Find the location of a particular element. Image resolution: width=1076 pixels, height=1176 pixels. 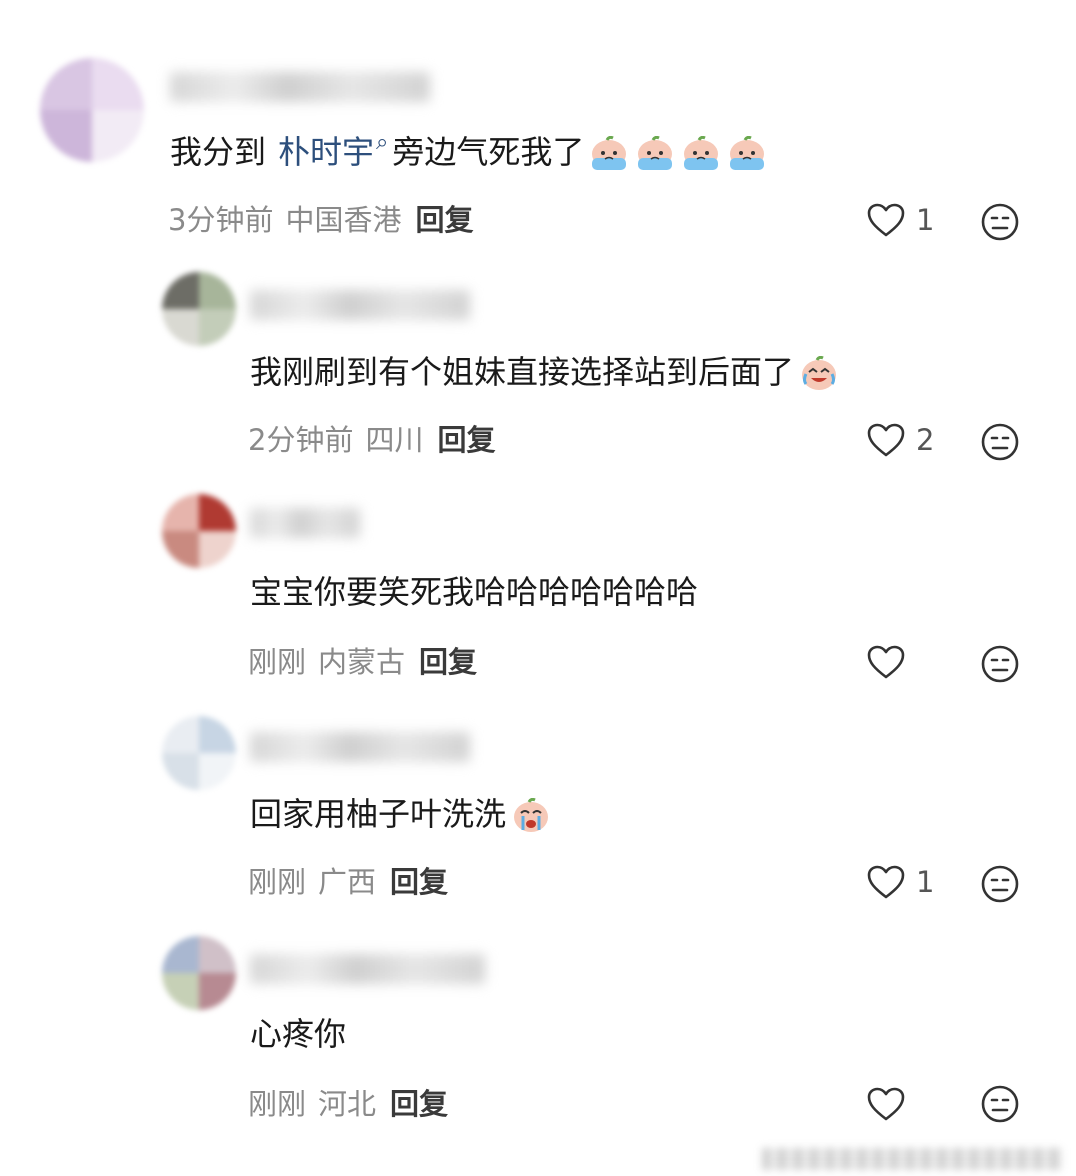

ip-location: 中国香港 is located at coordinates (343, 220).